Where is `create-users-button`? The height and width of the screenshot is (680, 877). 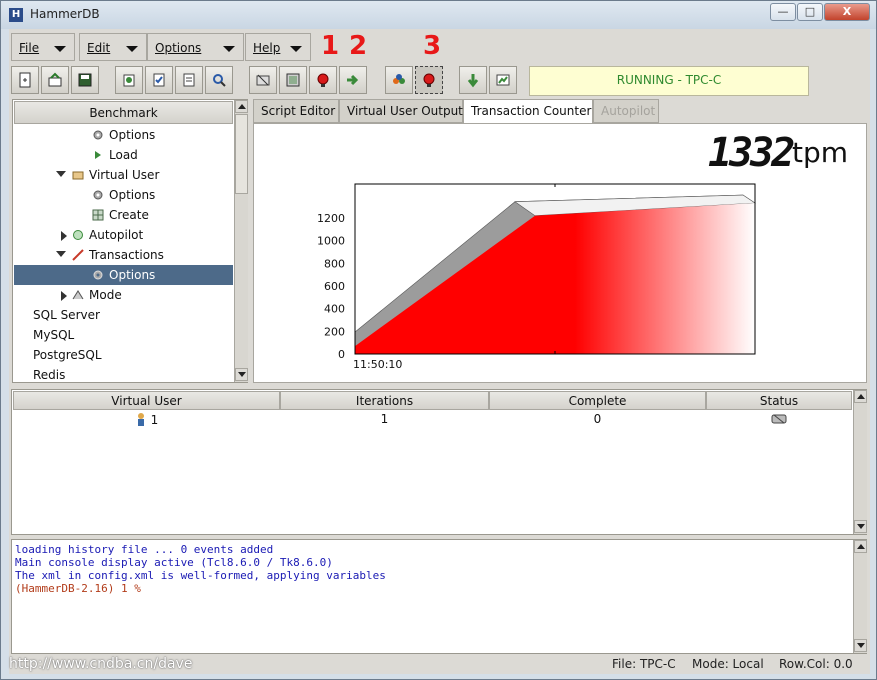 create-users-button is located at coordinates (399, 80).